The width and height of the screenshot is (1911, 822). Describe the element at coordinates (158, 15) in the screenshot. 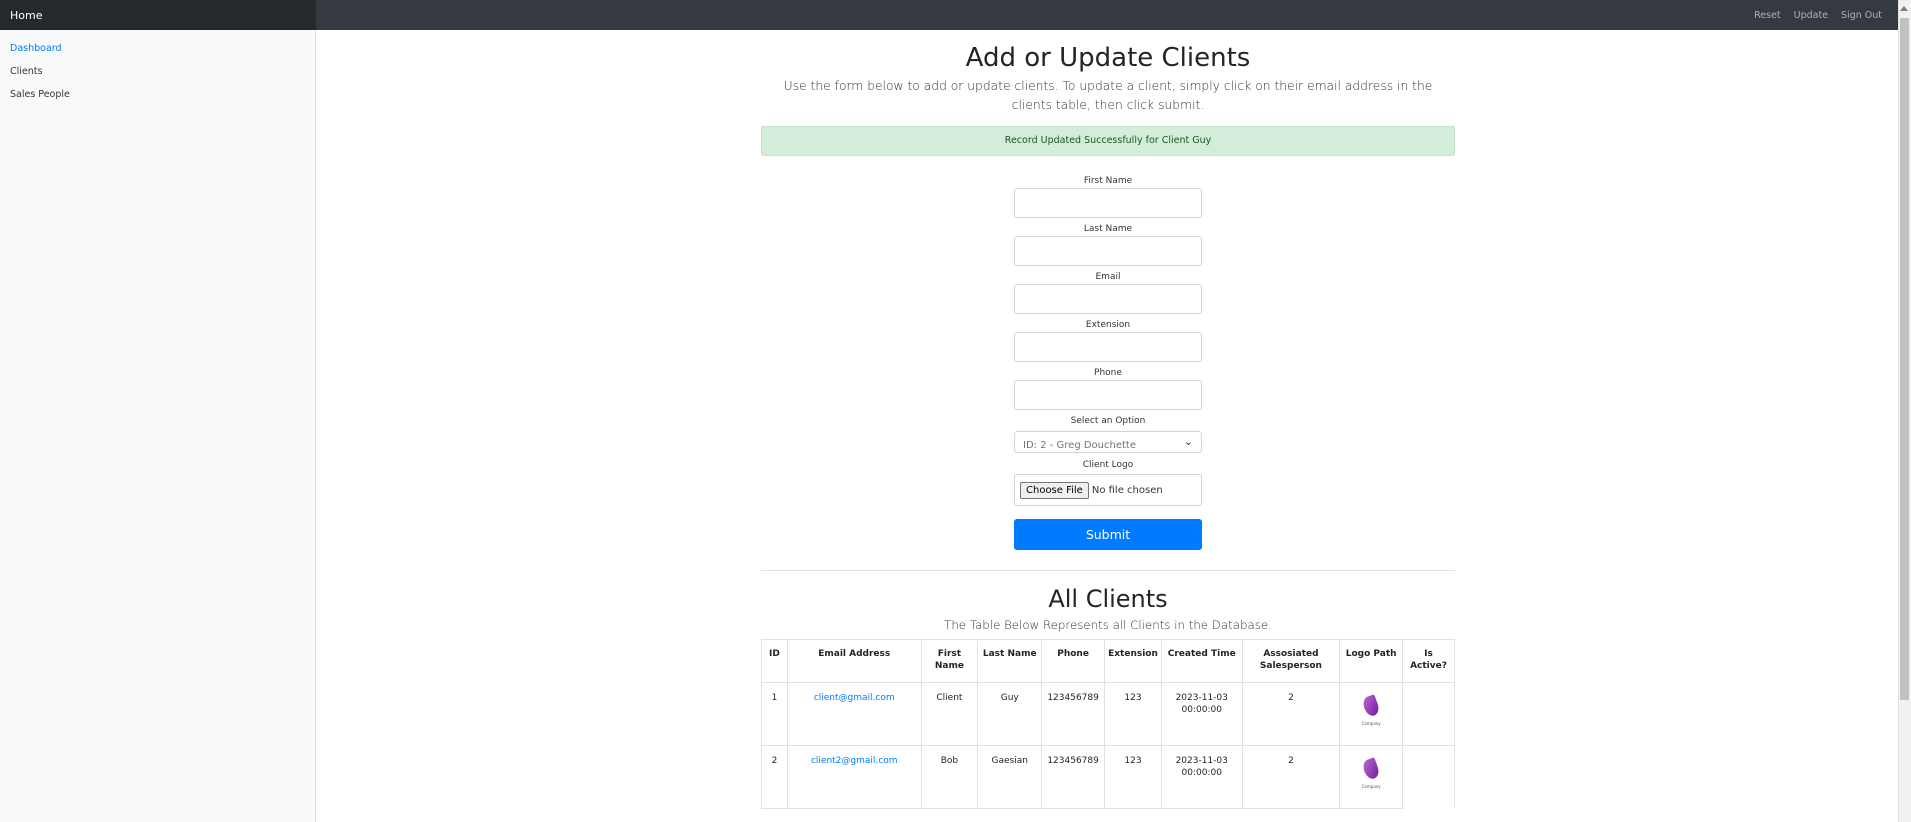

I see `brand-home-link: Home` at that location.